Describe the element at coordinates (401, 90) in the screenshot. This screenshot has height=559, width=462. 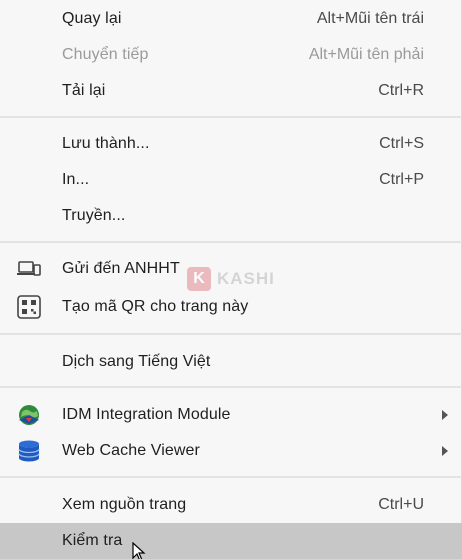
I see `menu-item-shortcut: Ctrl+R` at that location.